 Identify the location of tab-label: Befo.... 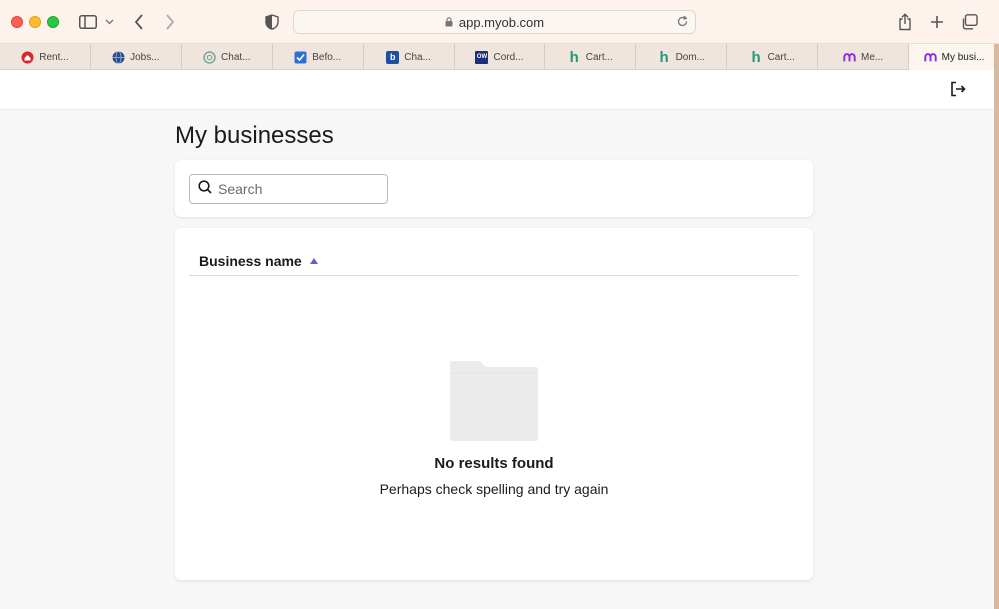
(327, 57).